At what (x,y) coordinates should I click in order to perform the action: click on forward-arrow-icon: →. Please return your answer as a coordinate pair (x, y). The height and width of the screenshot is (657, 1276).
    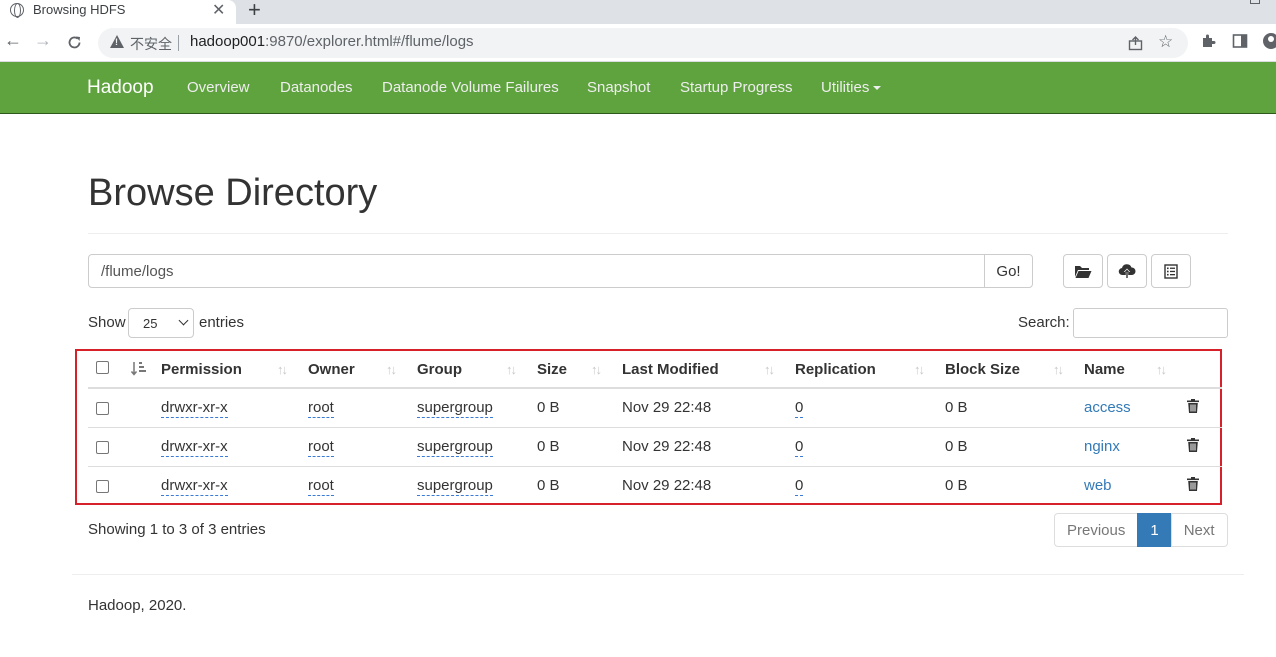
    Looking at the image, I should click on (43, 40).